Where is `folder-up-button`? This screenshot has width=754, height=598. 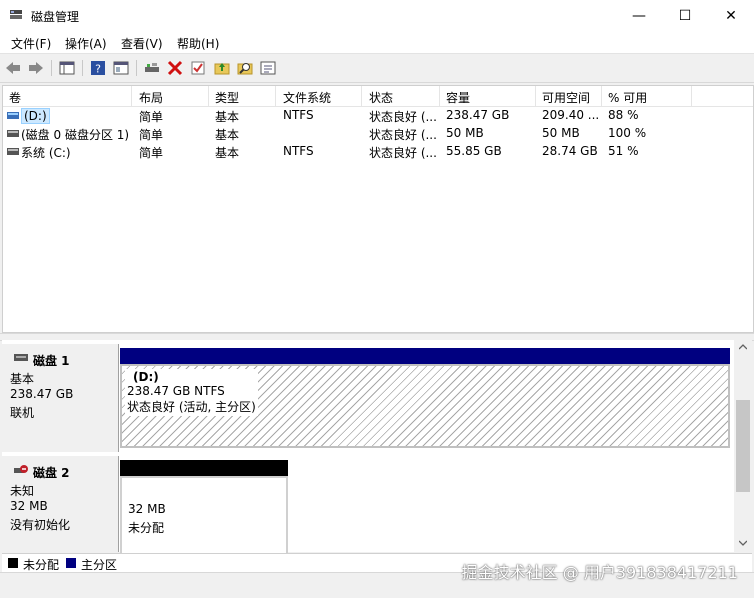 folder-up-button is located at coordinates (222, 68).